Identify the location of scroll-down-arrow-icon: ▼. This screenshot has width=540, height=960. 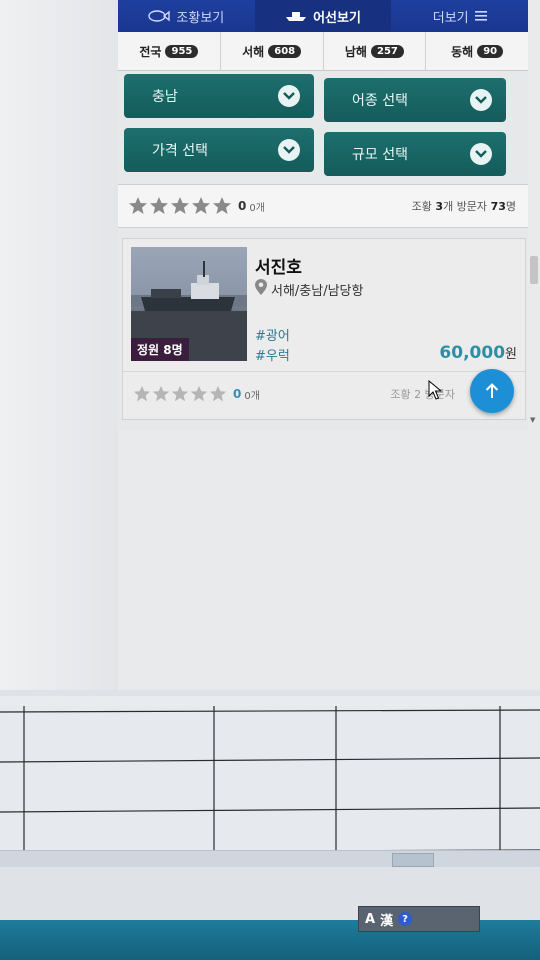
(534, 420).